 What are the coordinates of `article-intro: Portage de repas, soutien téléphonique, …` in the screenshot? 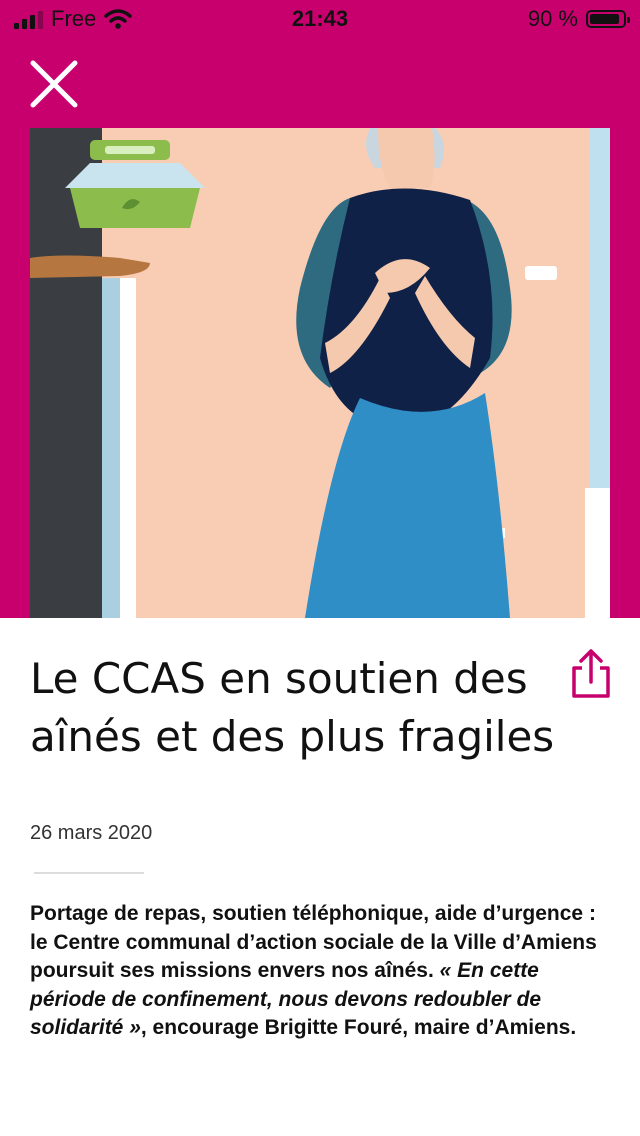 It's located at (323, 971).